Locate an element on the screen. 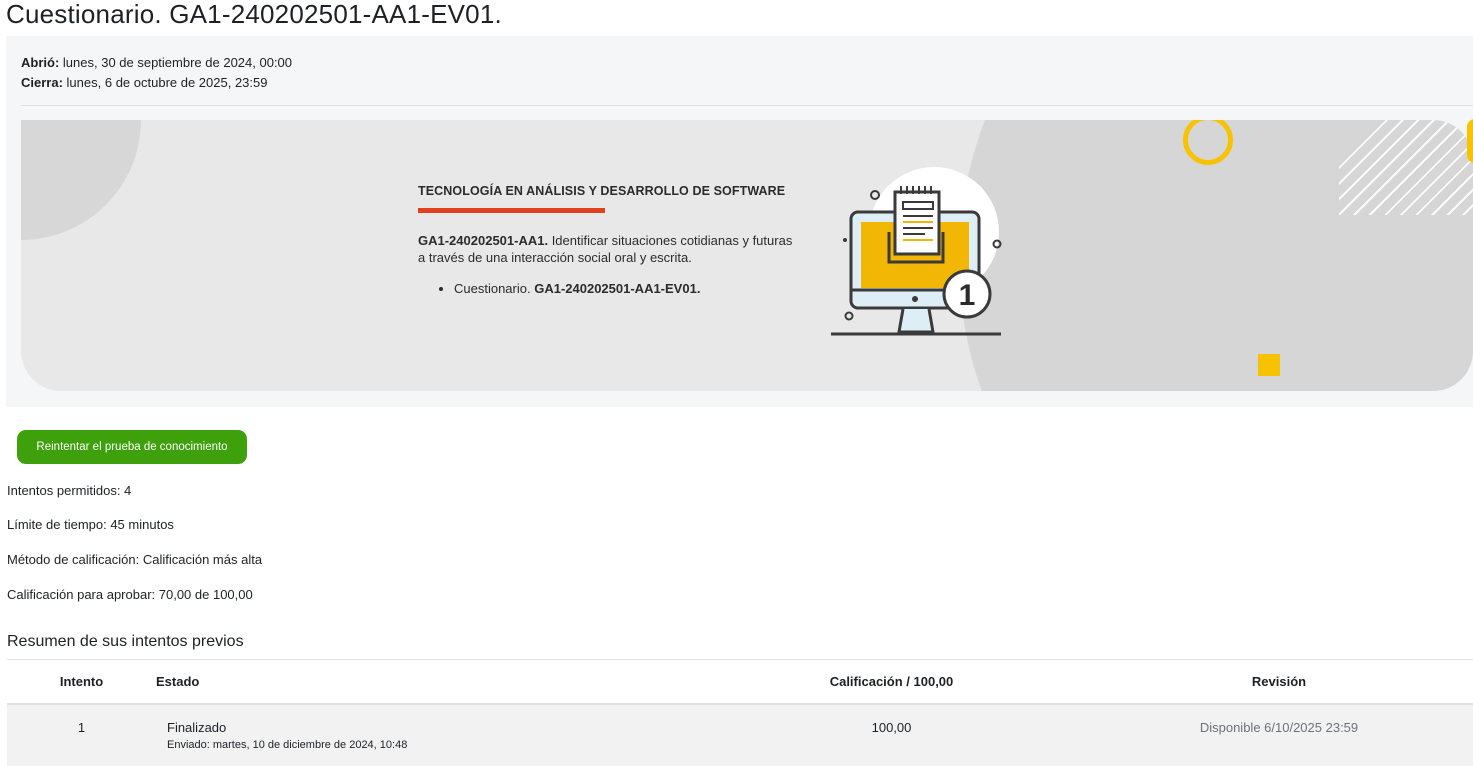 Image resolution: width=1473 pixels, height=766 pixels. computer-document-icon: 1 is located at coordinates (916, 251).